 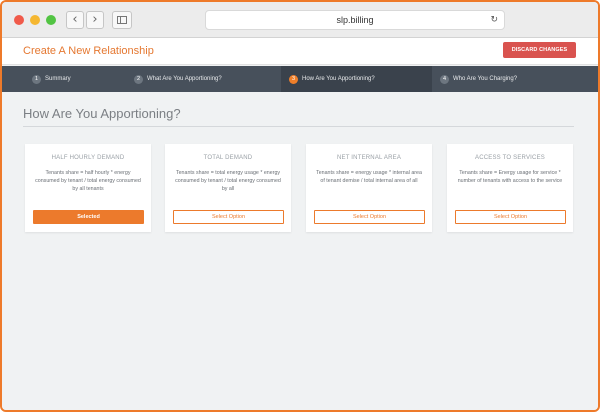 I want to click on option-title: ACCESS TO SERVICES, so click(x=510, y=158).